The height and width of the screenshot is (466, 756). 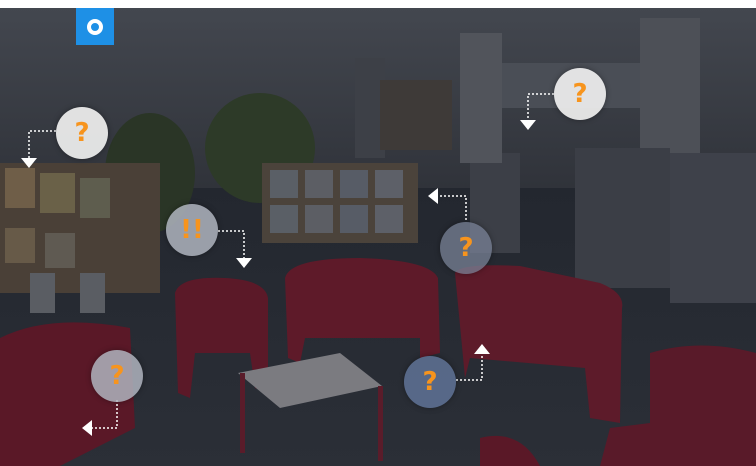 I want to click on top-bar, so click(x=378, y=4).